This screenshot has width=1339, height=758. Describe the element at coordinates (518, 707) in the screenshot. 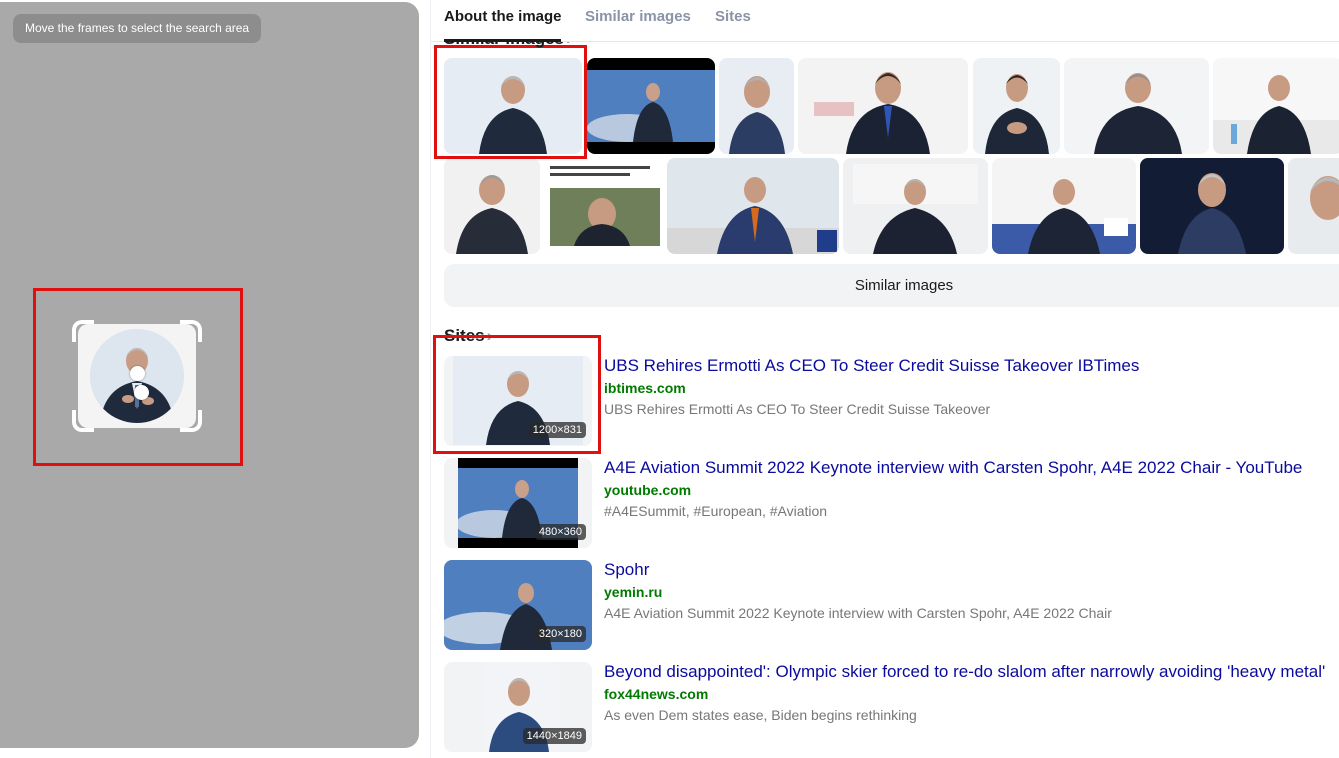

I see `site-thumbnail: 1440×1849` at that location.